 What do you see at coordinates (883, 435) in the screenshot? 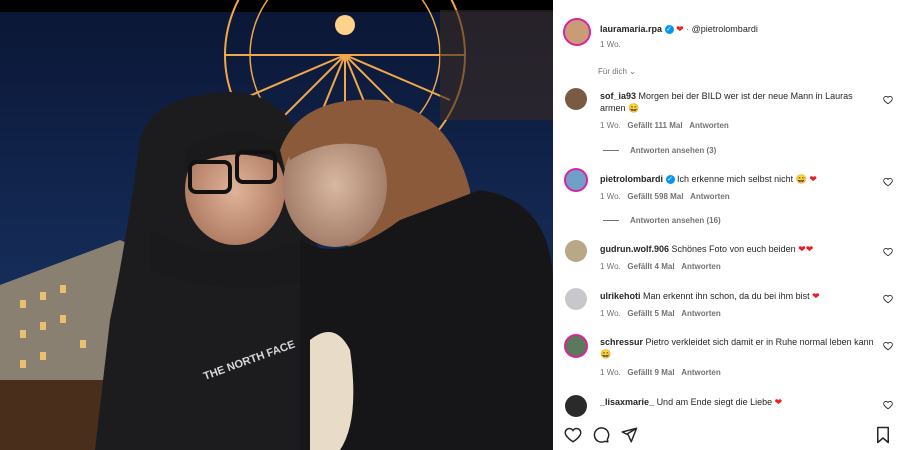
I see `bookmark-icon` at bounding box center [883, 435].